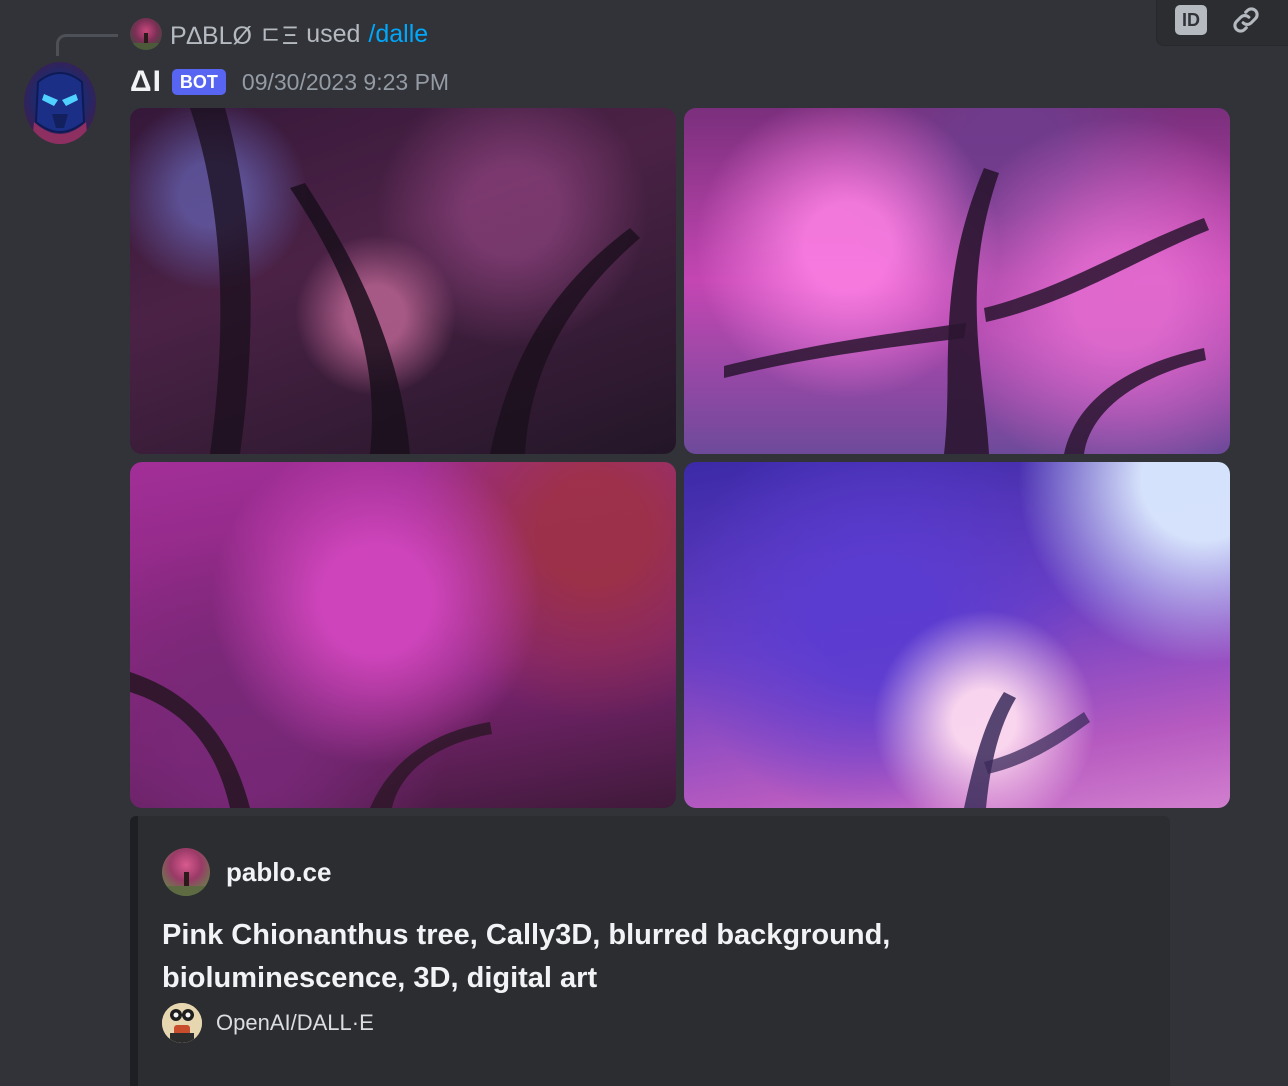 The height and width of the screenshot is (1086, 1288). What do you see at coordinates (1191, 20) in the screenshot?
I see `copy-id-button: ID` at bounding box center [1191, 20].